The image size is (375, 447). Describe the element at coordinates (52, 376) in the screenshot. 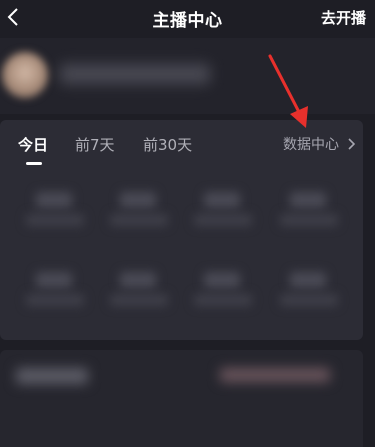

I see `bottom-title-blurred` at that location.